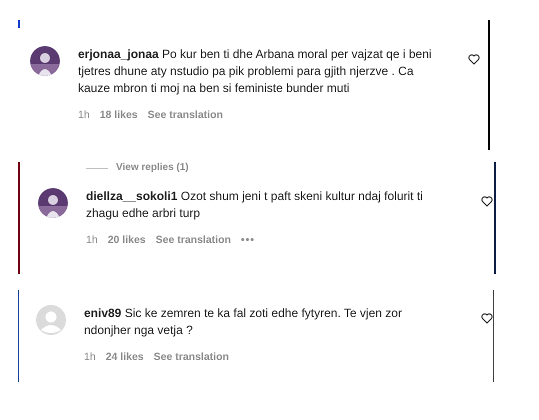  What do you see at coordinates (152, 168) in the screenshot?
I see `view-replies-link: View replies (1)` at bounding box center [152, 168].